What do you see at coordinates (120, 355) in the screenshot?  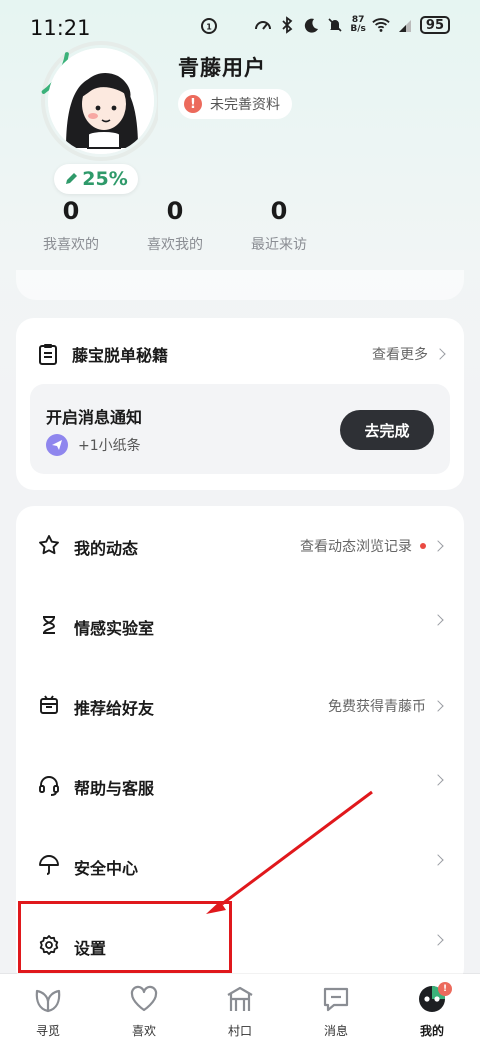 I see `guide-title: 藤宝脱单秘籍` at bounding box center [120, 355].